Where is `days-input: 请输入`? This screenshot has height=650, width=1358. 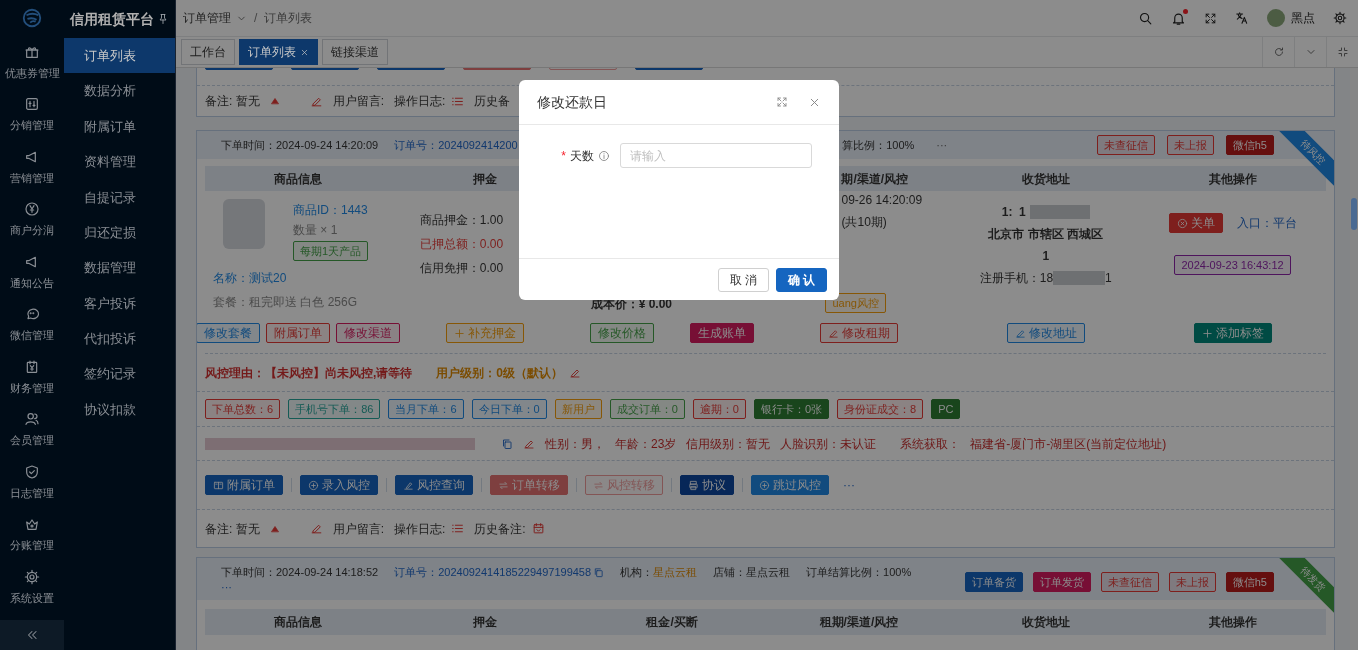 days-input: 请输入 is located at coordinates (716, 155).